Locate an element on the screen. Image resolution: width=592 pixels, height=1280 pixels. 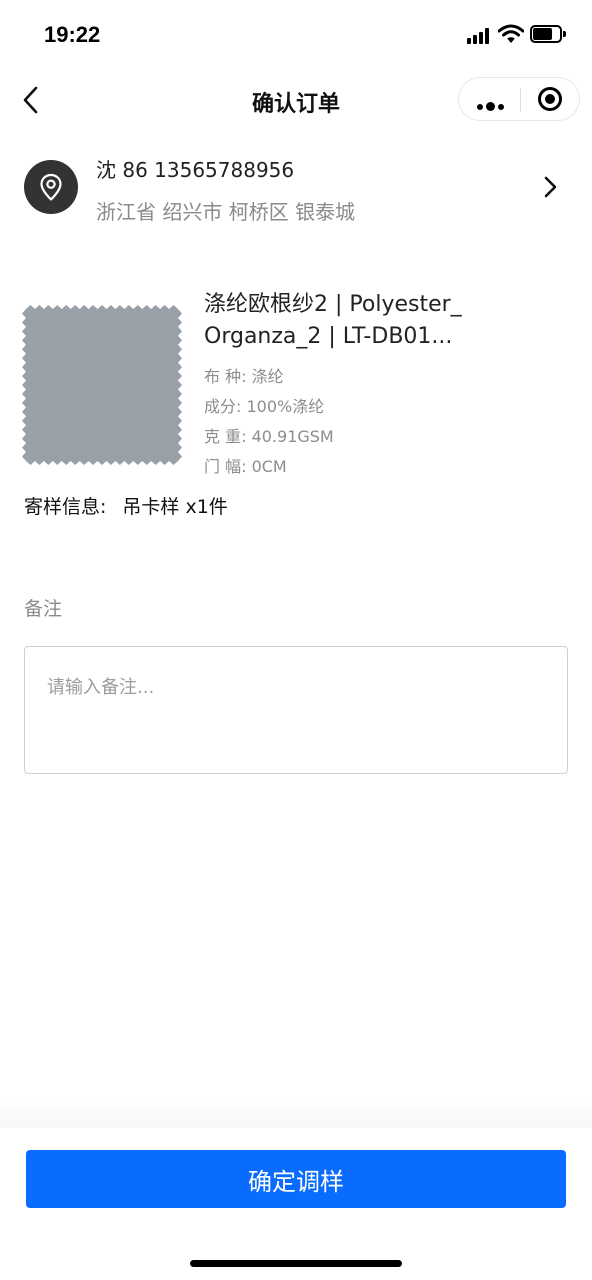
battery-icon is located at coordinates (549, 35).